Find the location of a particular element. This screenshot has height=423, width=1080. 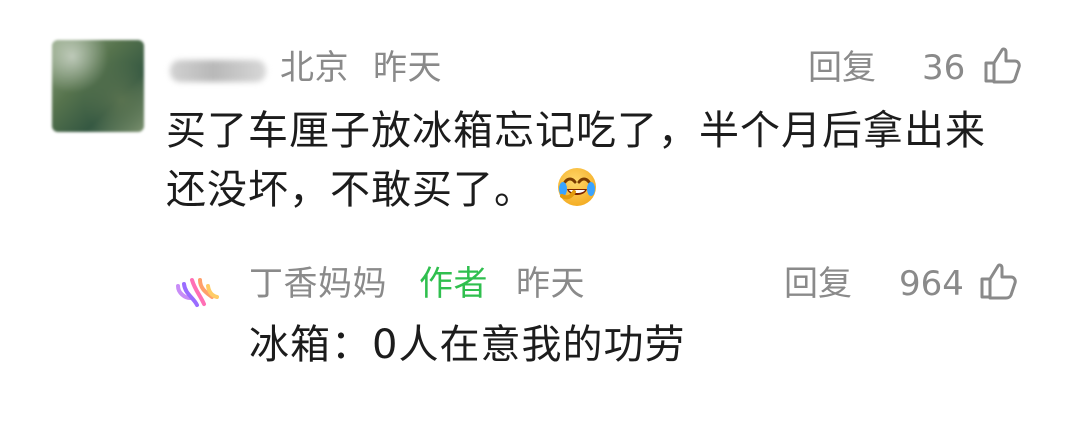

reply-timestamp: 昨天 is located at coordinates (550, 284).